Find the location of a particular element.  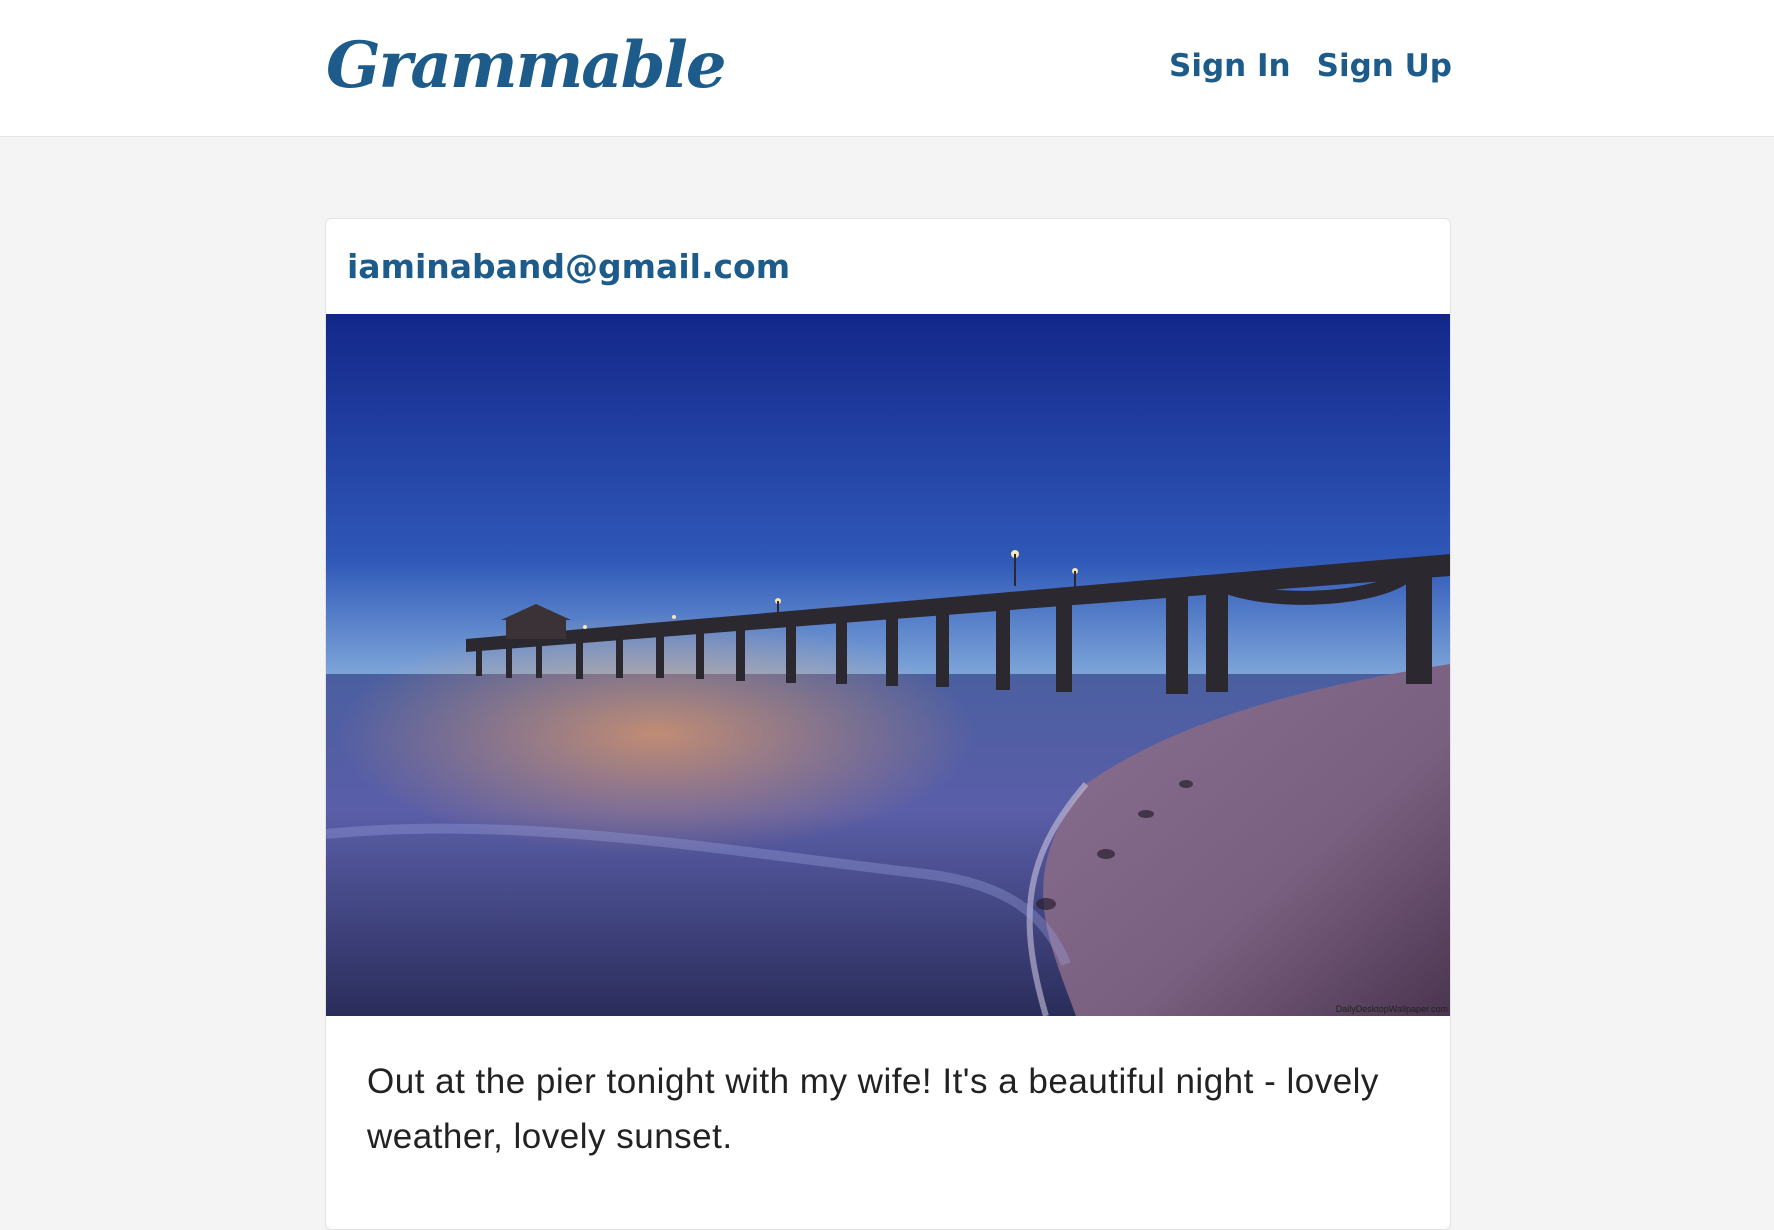

post-header: iaminaband@gmail.com is located at coordinates (888, 266).